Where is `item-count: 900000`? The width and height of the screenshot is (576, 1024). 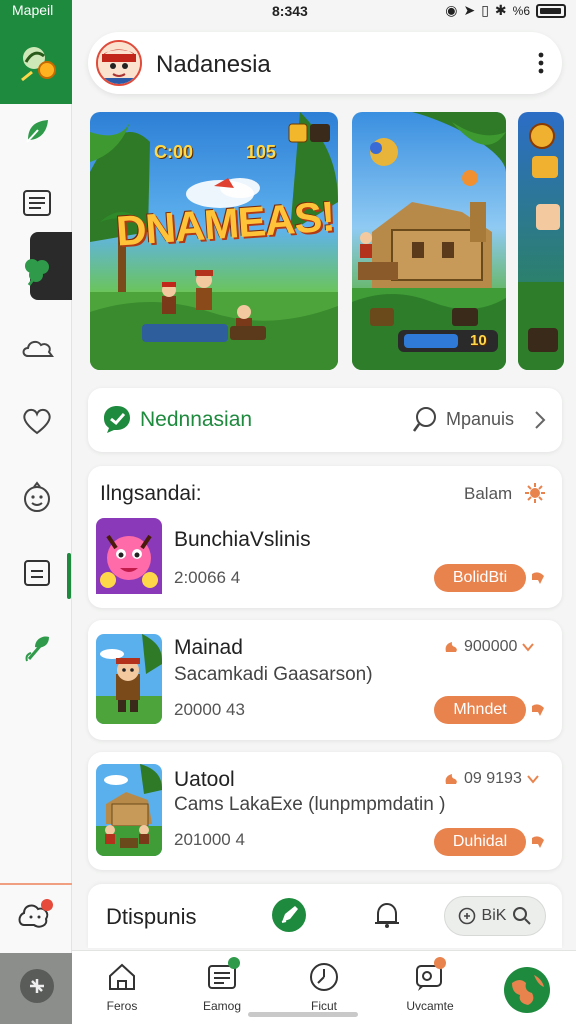
item-count: 900000 is located at coordinates (489, 647).